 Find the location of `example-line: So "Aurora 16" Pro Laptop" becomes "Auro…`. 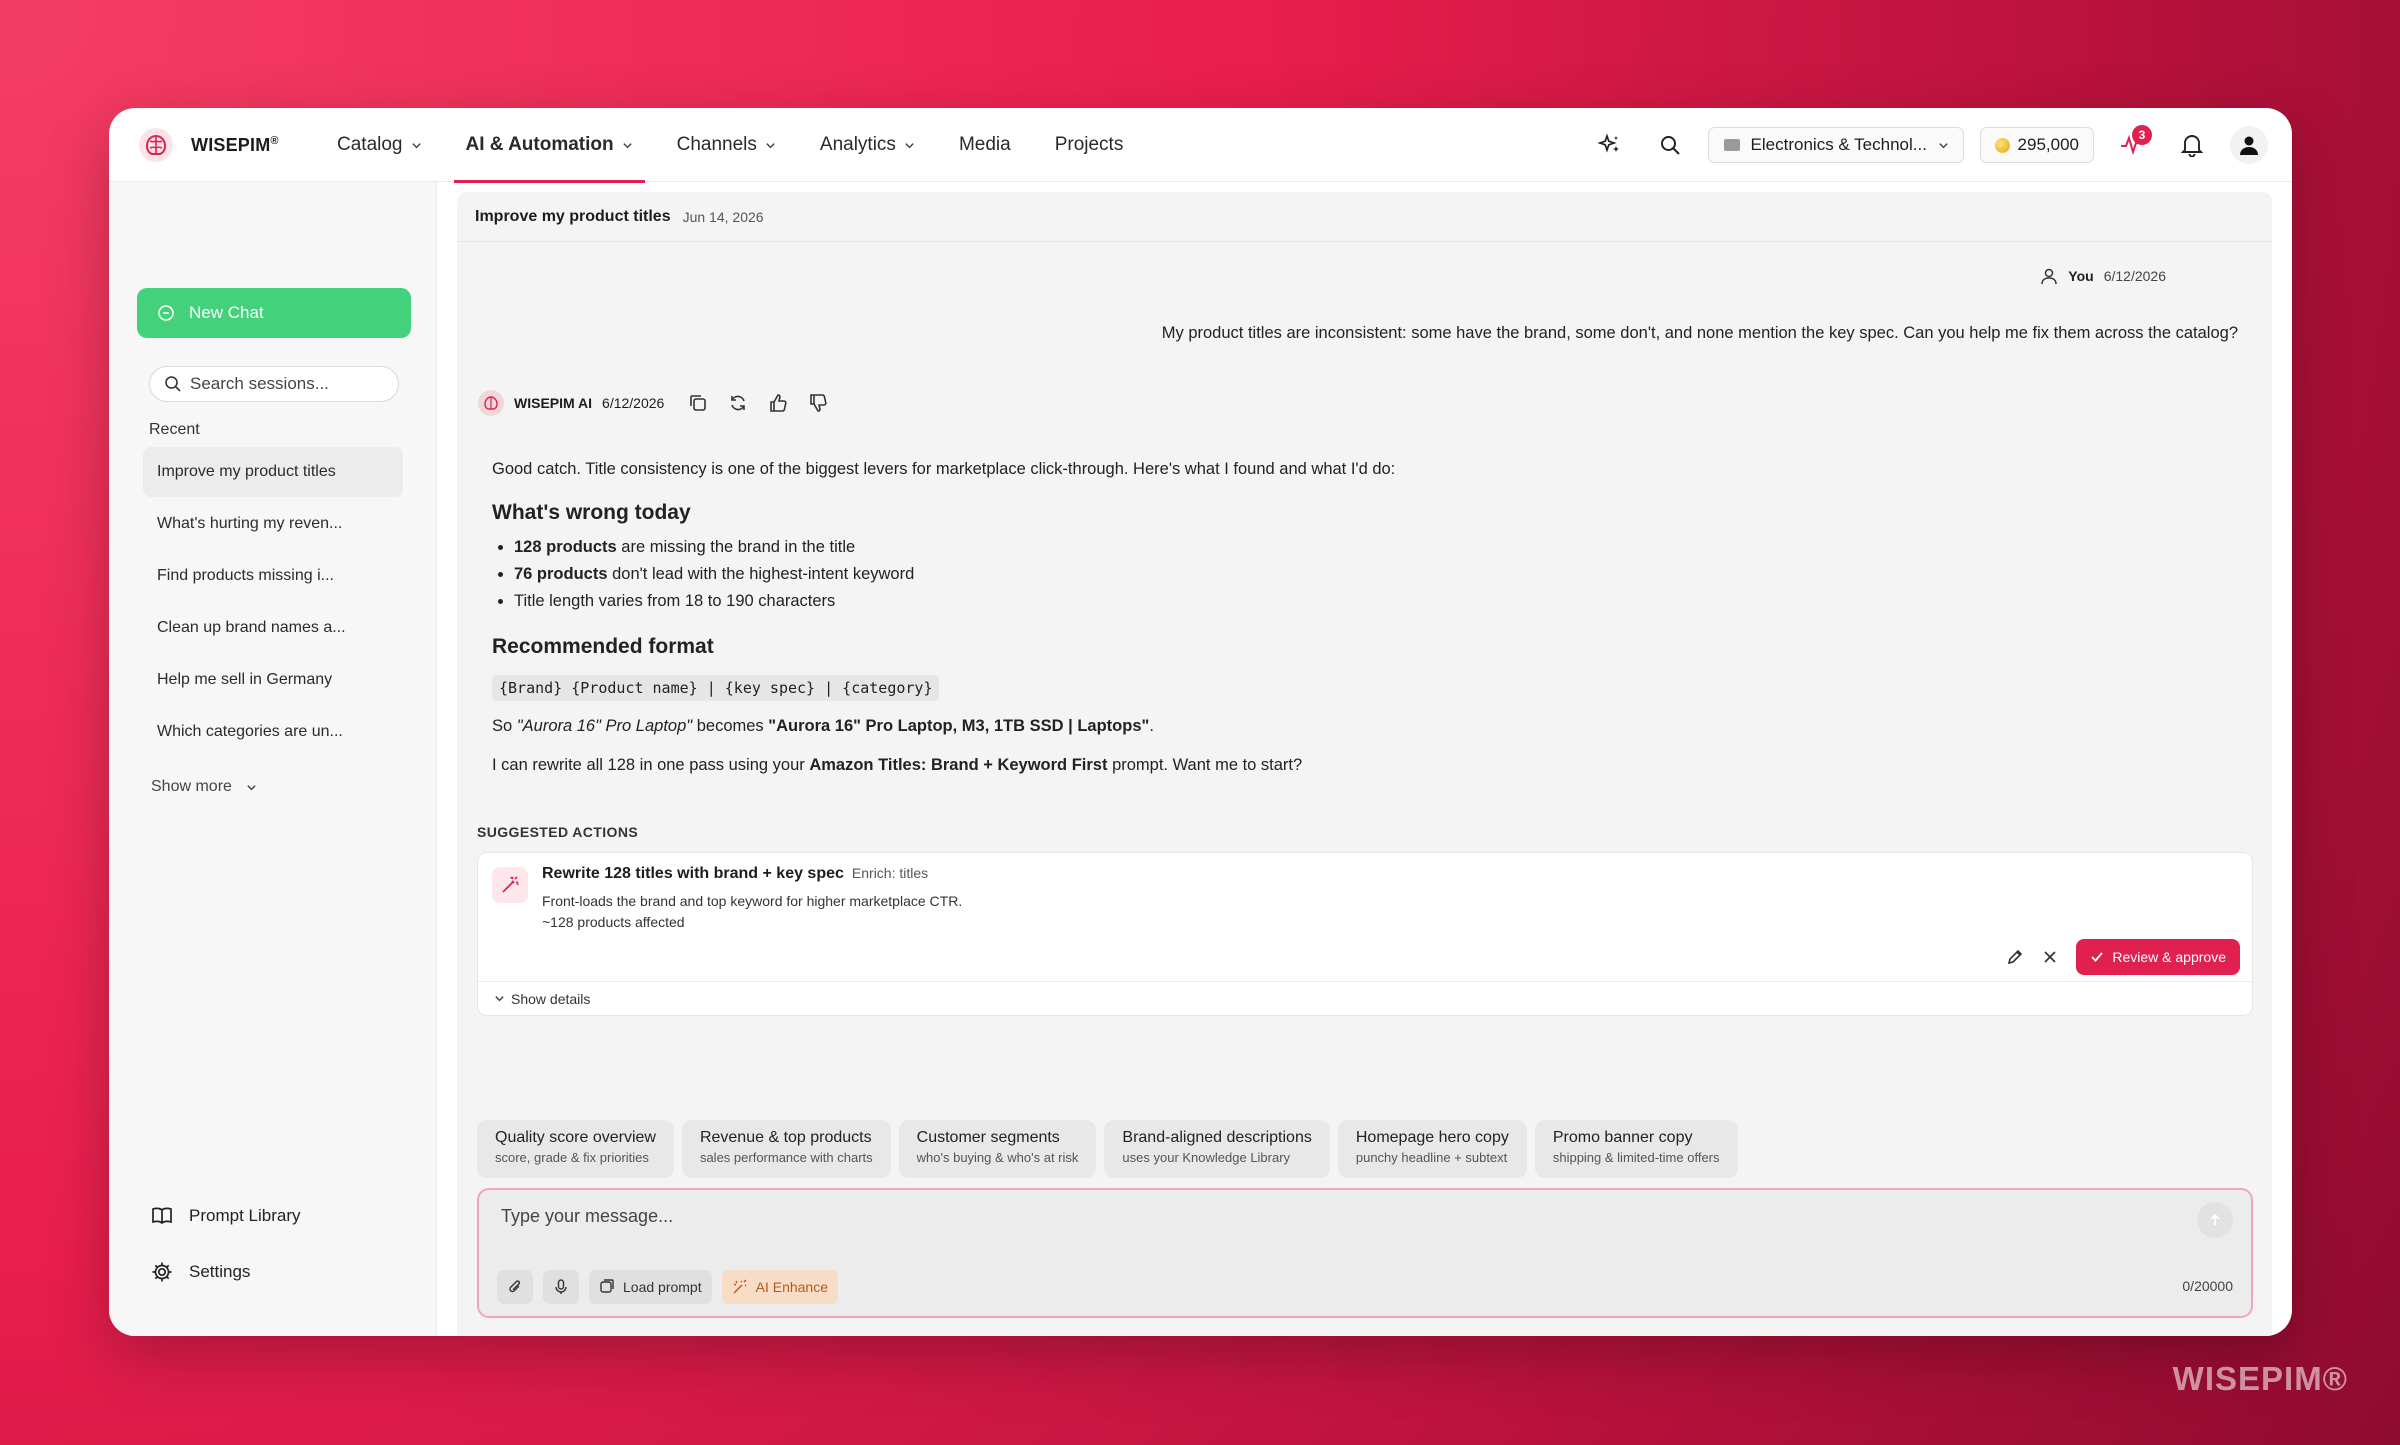

example-line: So "Aurora 16" Pro Laptop" becomes "Auro… is located at coordinates (1342, 726).